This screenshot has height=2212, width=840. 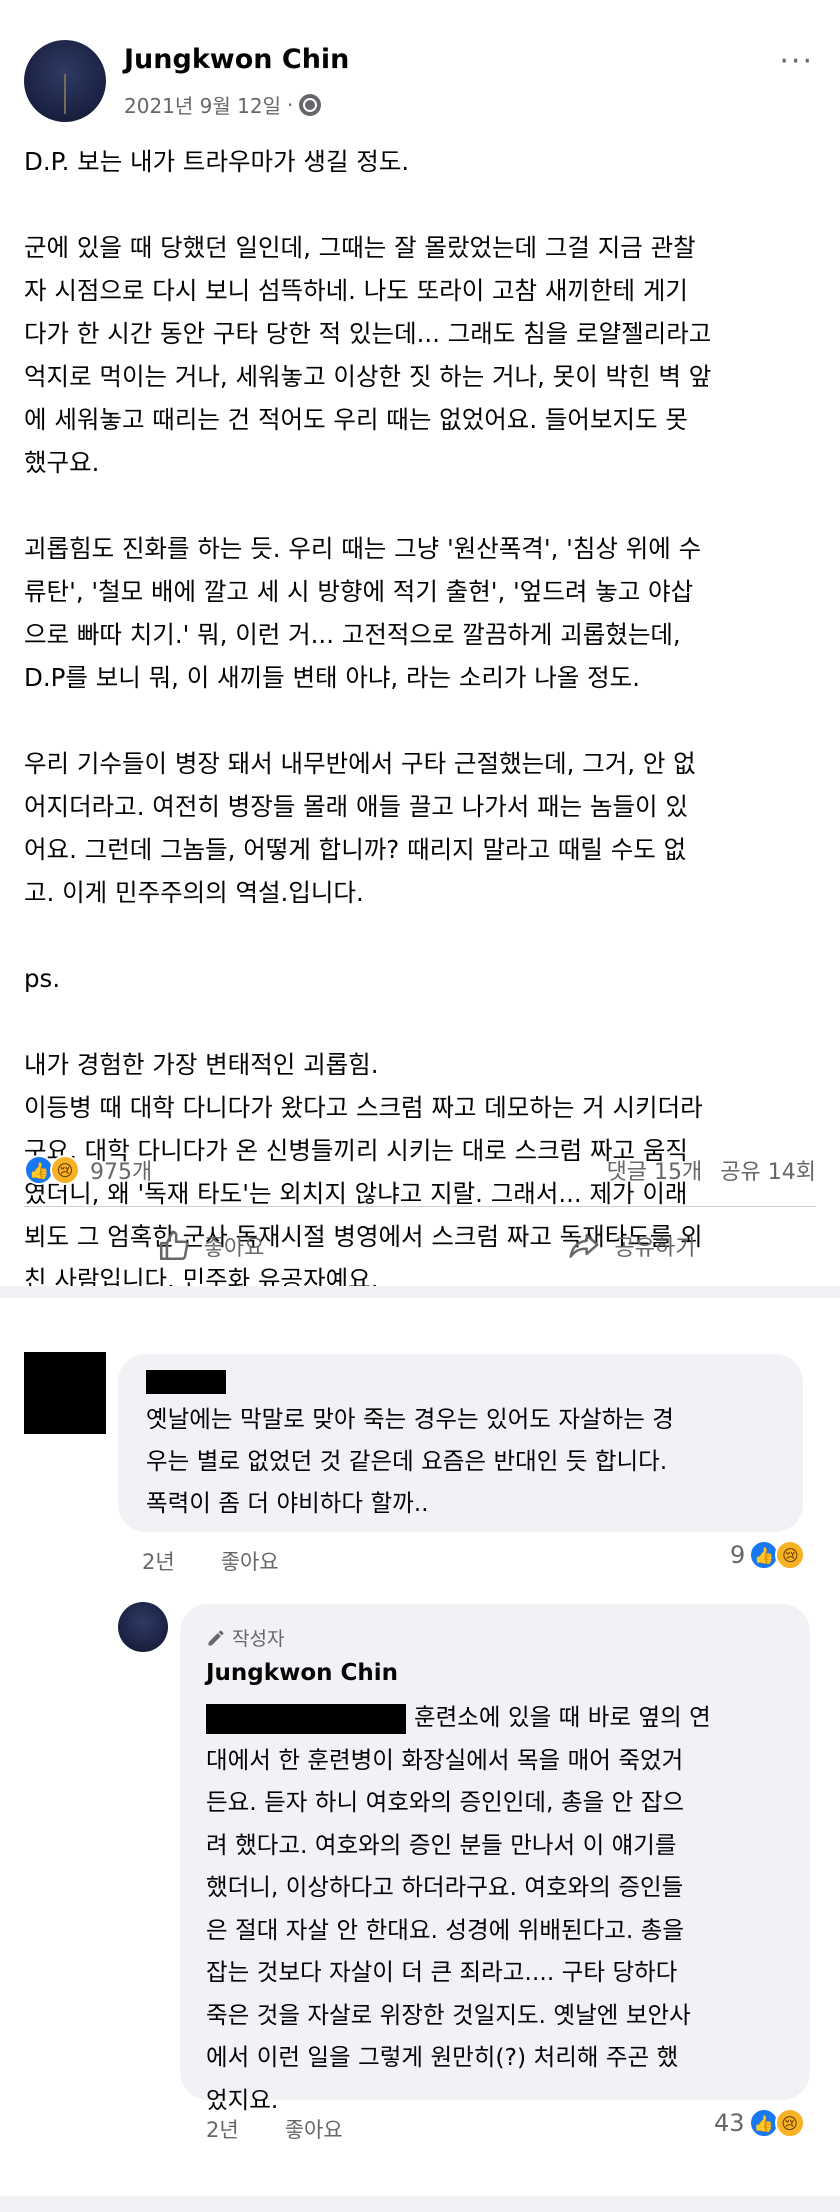 What do you see at coordinates (420, 1292) in the screenshot?
I see `section-separator` at bounding box center [420, 1292].